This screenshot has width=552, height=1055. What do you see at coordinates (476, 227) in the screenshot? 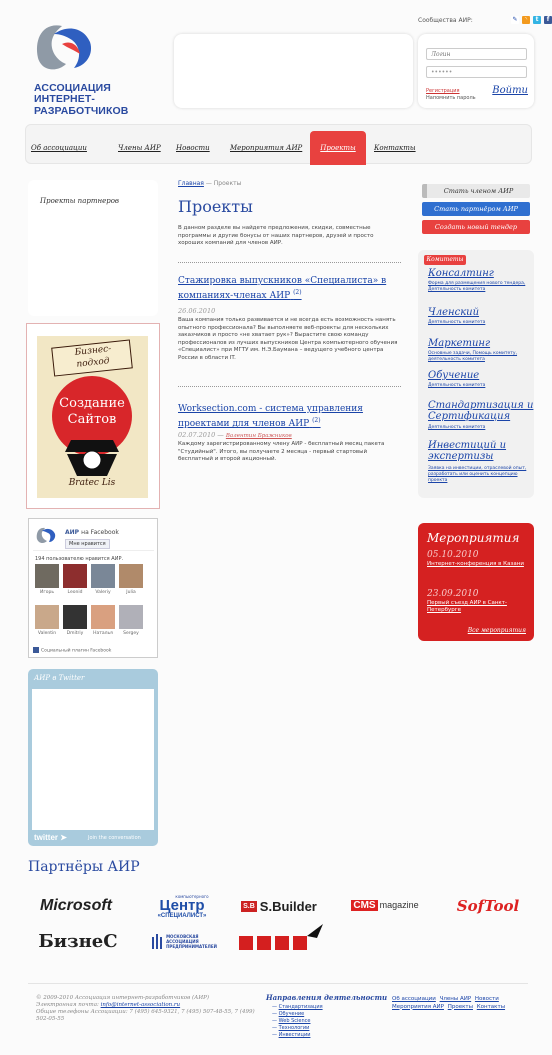
I see `create-tender-button: Создать новый тендер` at bounding box center [476, 227].